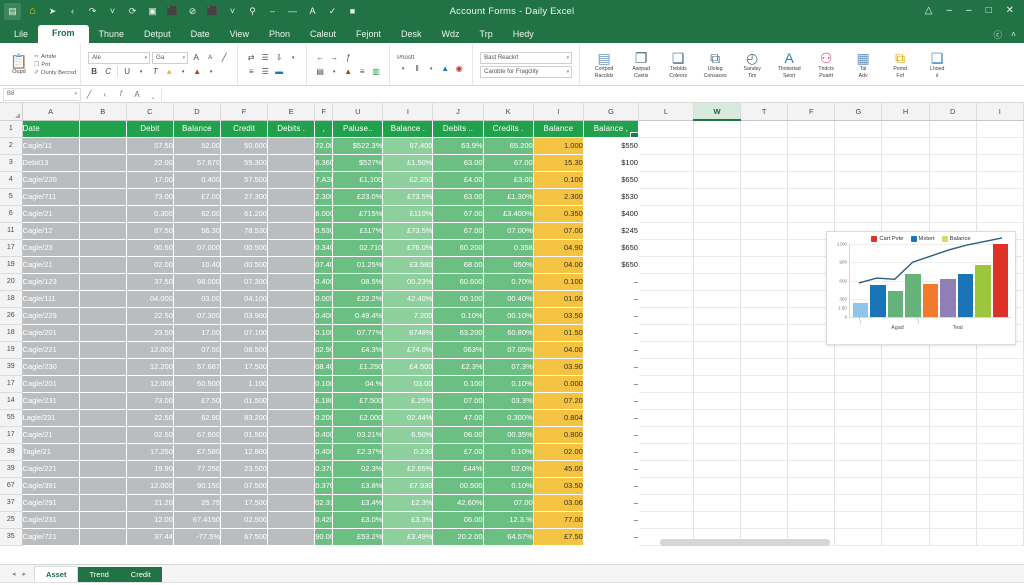 The height and width of the screenshot is (585, 1024). I want to click on chevron-icon: ˅, so click(232, 11).